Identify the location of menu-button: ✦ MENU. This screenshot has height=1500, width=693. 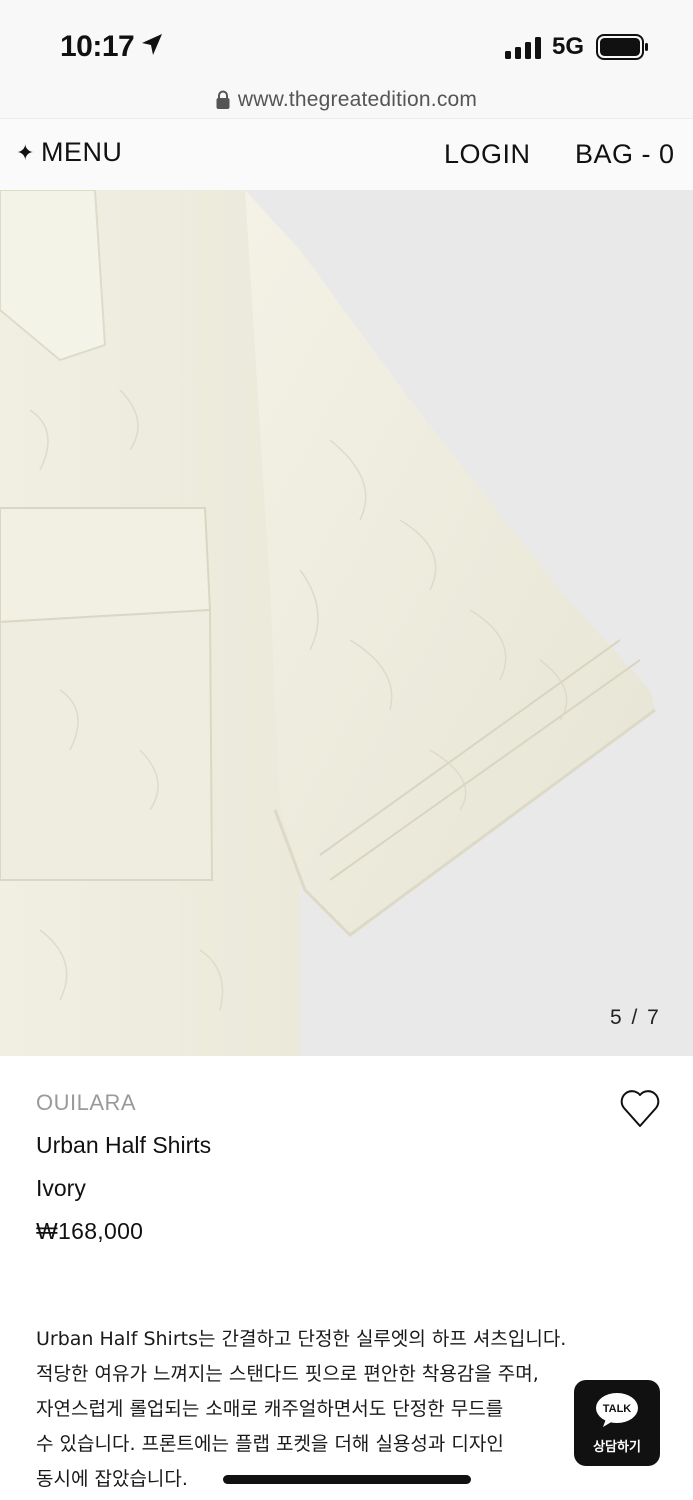
(69, 152).